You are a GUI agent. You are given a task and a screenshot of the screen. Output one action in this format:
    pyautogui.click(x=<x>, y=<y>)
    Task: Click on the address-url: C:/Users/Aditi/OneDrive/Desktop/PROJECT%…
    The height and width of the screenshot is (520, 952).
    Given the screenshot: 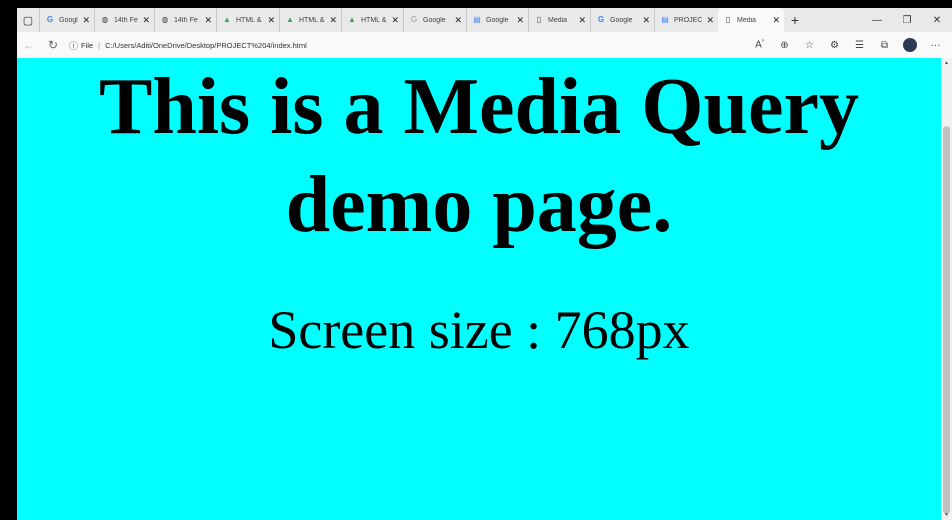 What is the action you would take?
    pyautogui.click(x=206, y=45)
    